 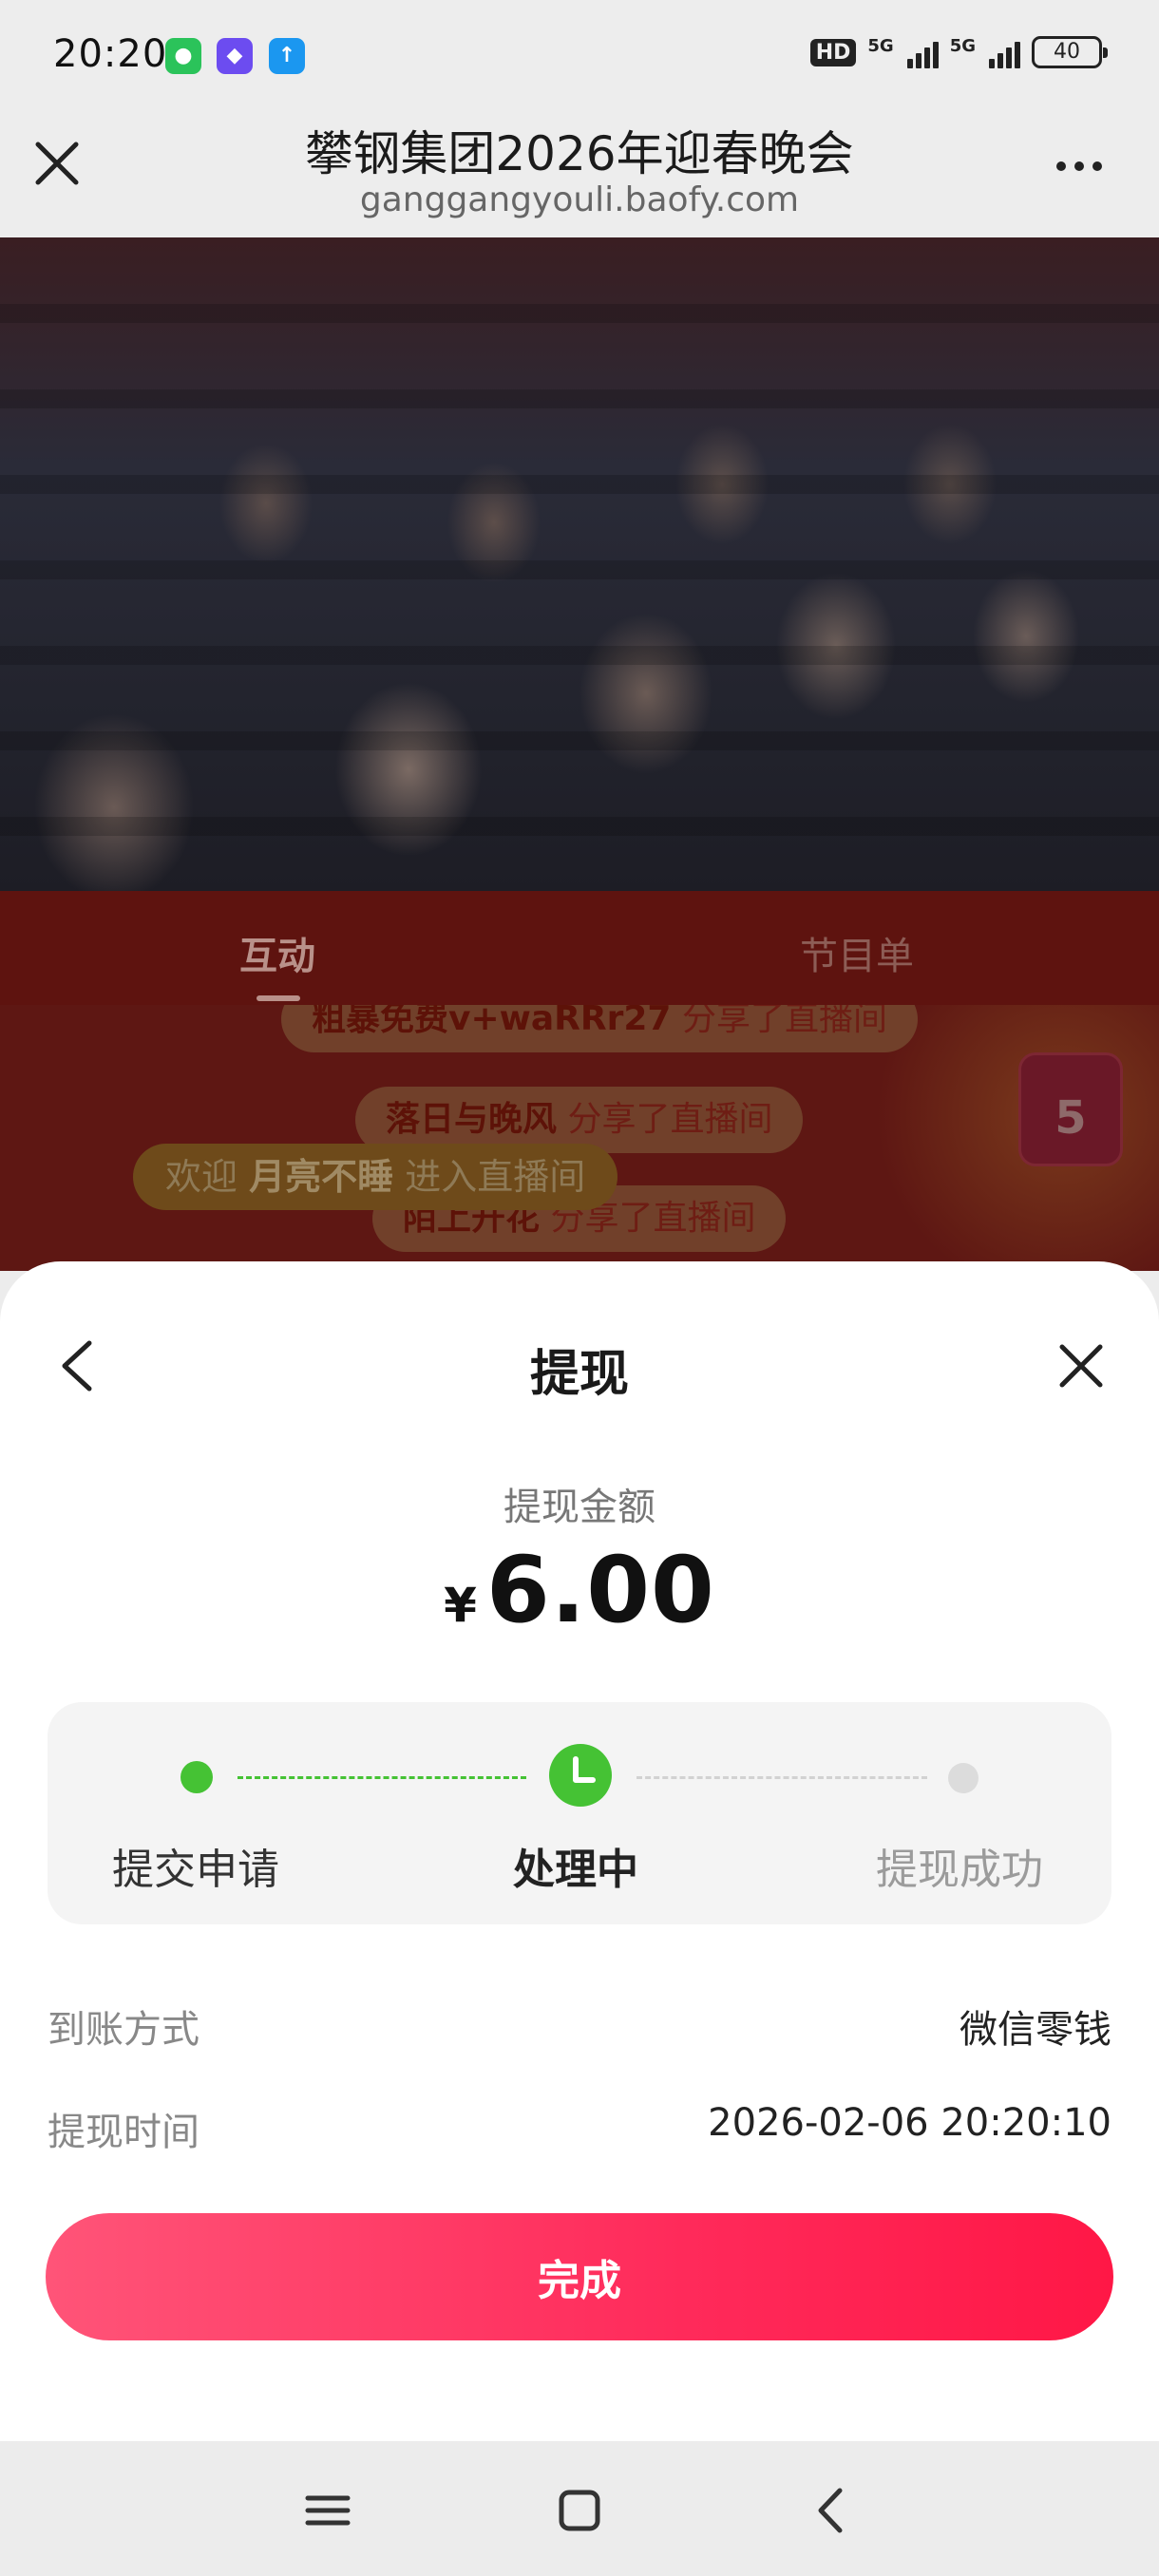 I want to click on step-submit-label: 提交申请, so click(x=195, y=1870).